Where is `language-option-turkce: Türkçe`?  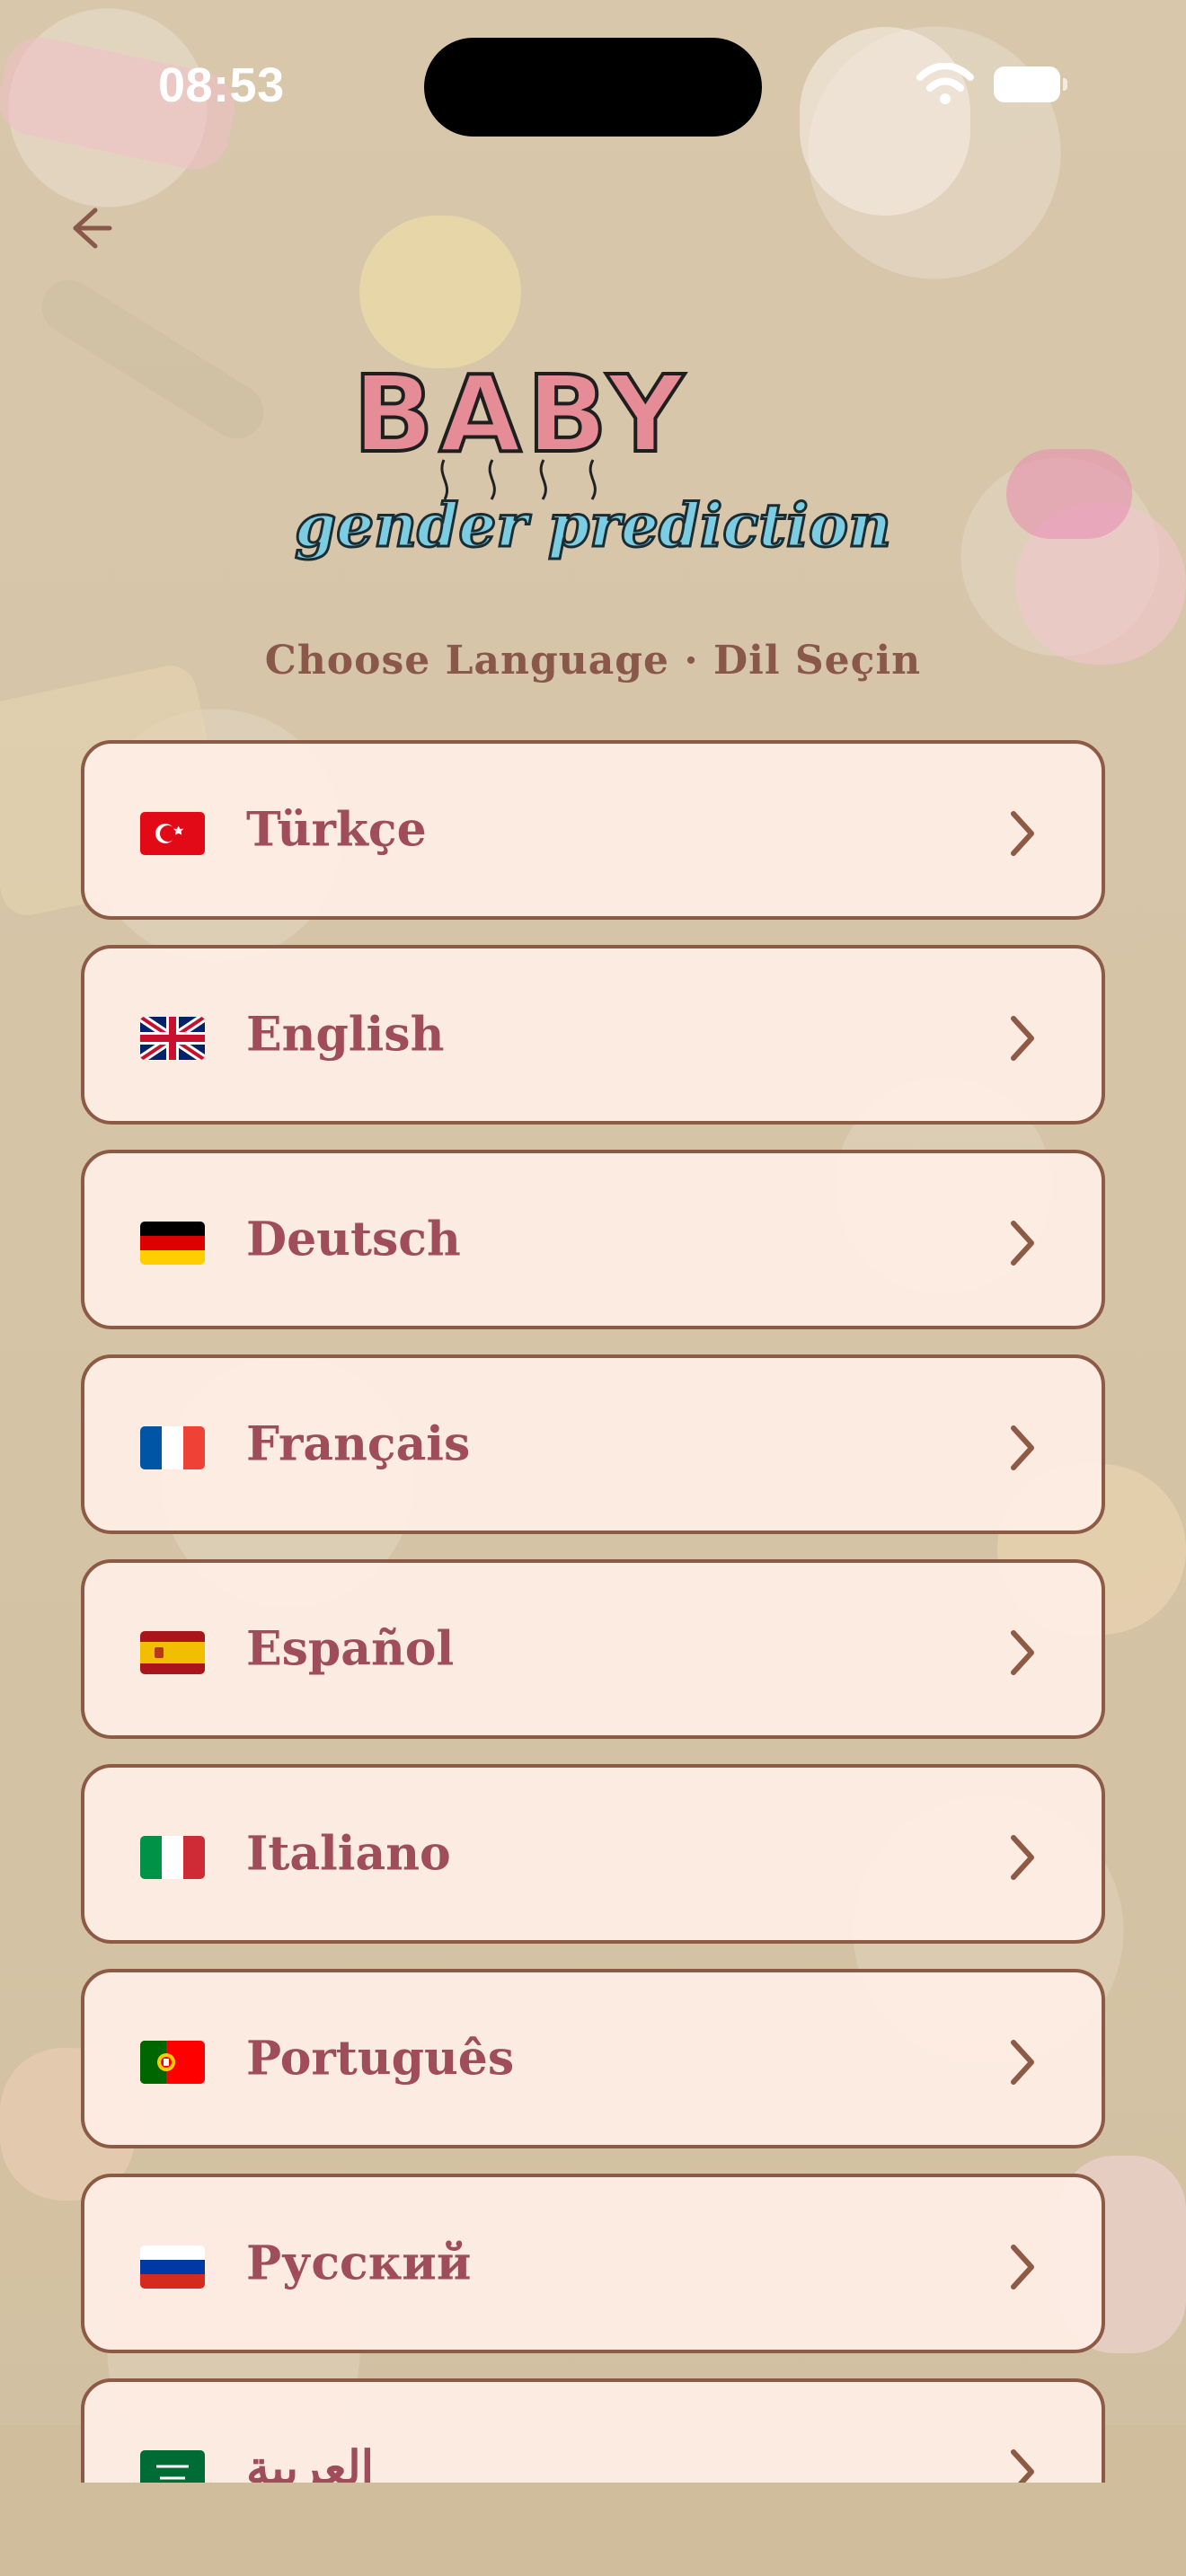 language-option-turkce: Türkçe is located at coordinates (593, 830).